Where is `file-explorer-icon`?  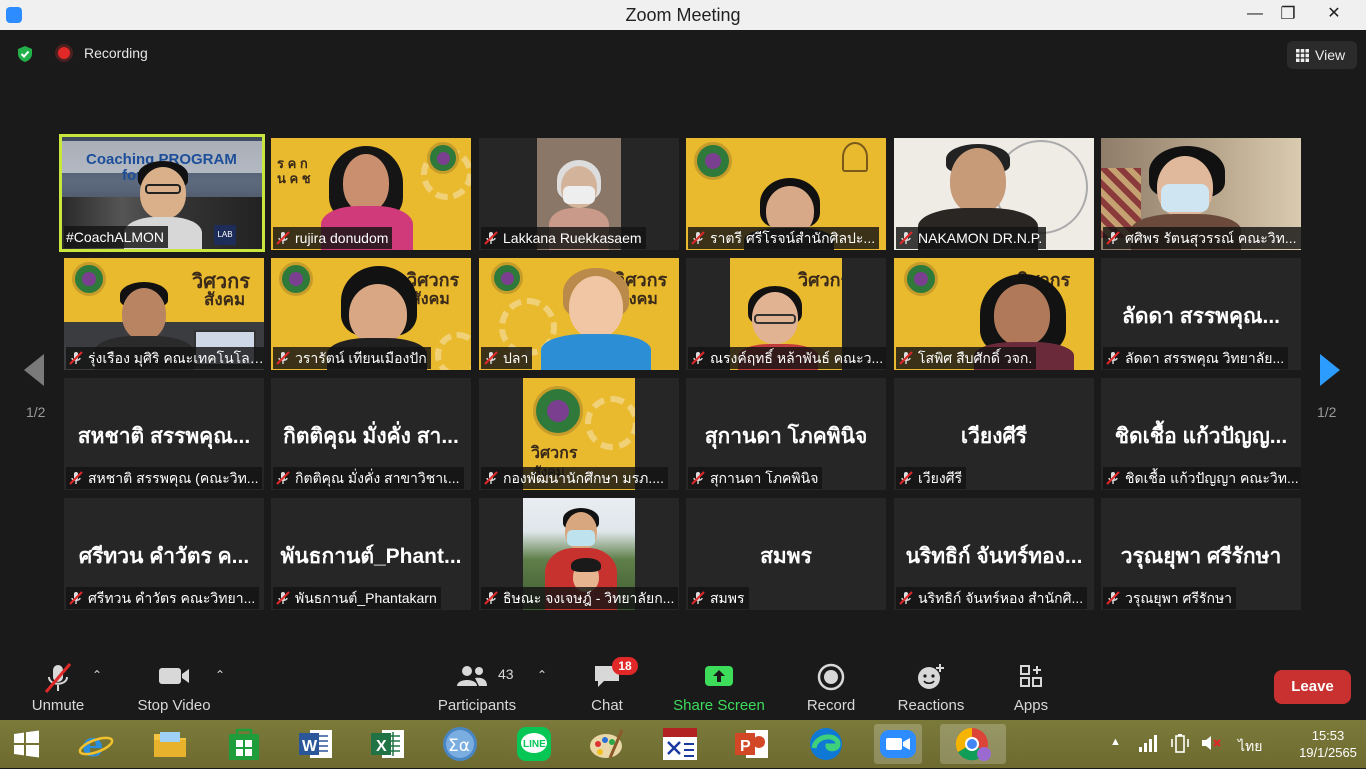
file-explorer-icon is located at coordinates (170, 744).